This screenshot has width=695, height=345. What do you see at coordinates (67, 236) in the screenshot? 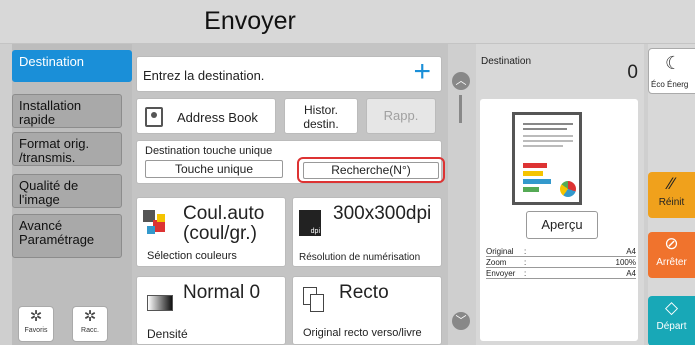
I see `tab-avance-parametrage: Avancé Paramétrage` at bounding box center [67, 236].